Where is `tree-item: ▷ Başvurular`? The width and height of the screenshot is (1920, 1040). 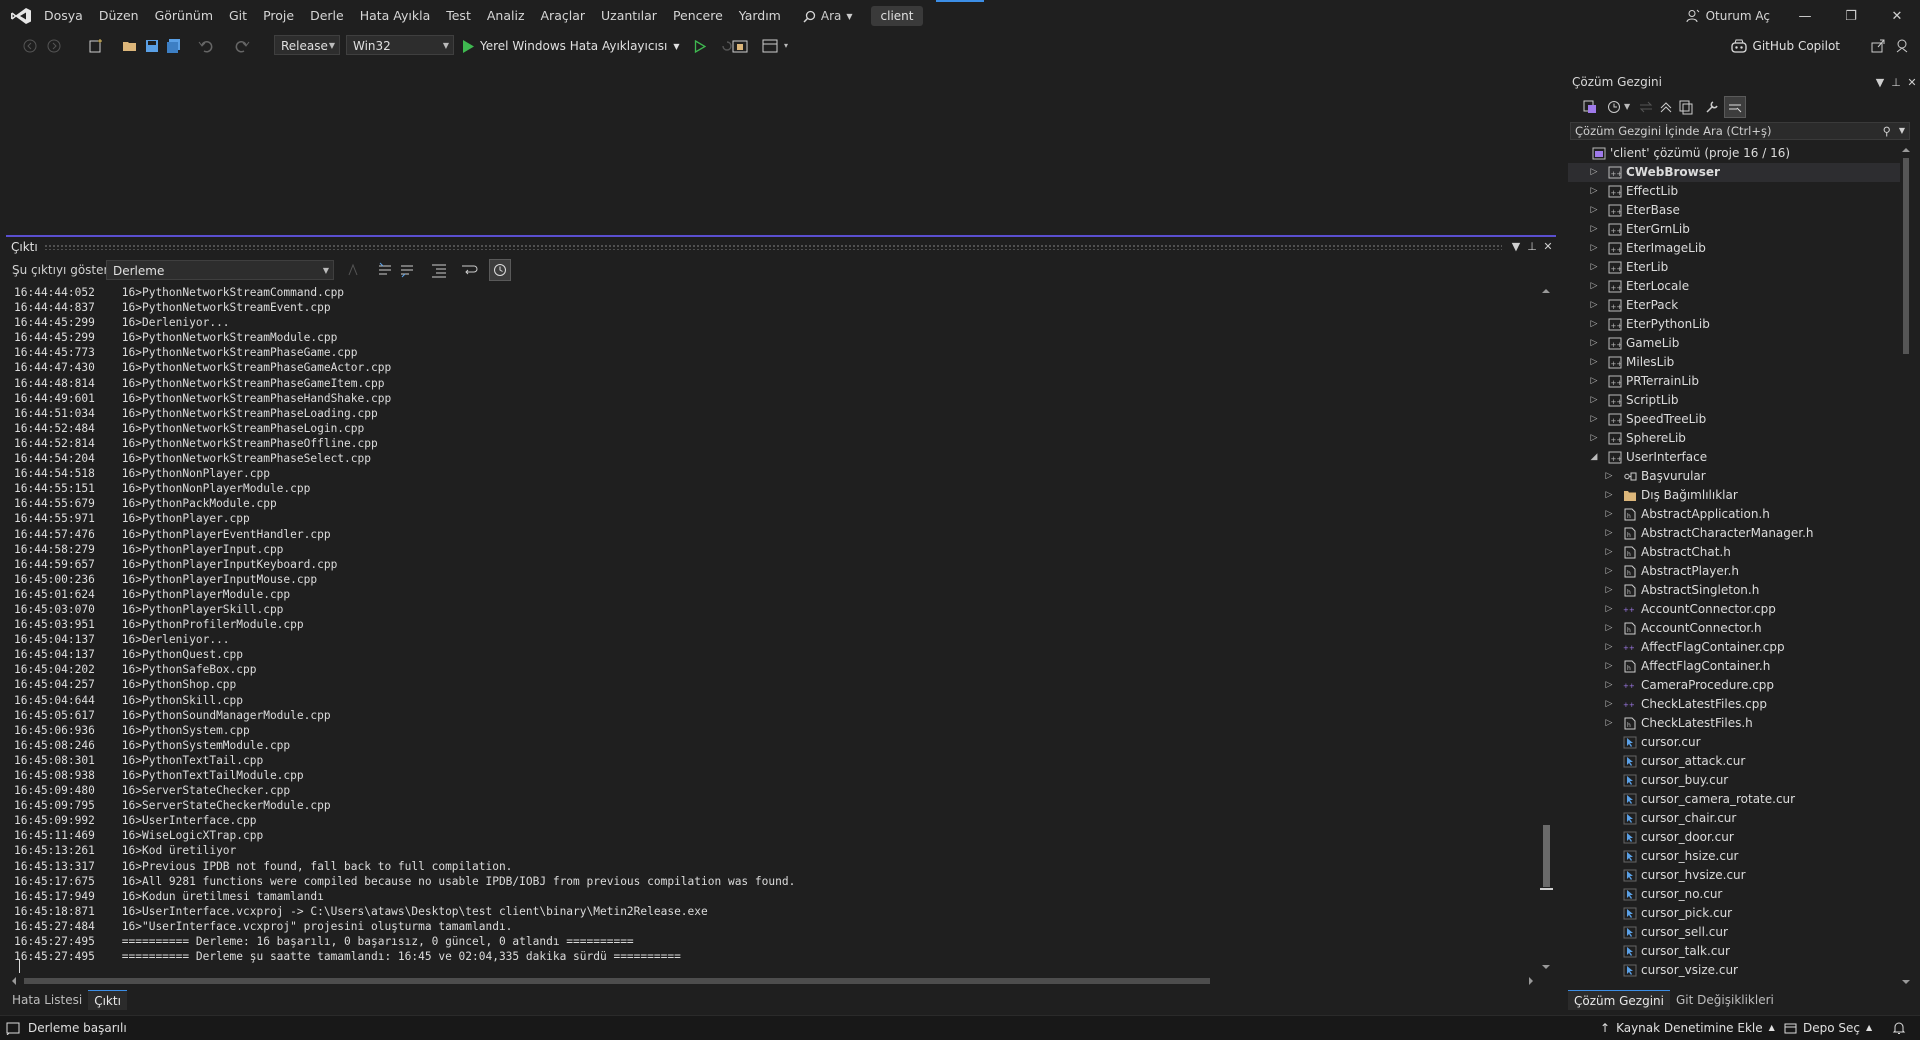
tree-item: ▷ Başvurular is located at coordinates (1734, 476).